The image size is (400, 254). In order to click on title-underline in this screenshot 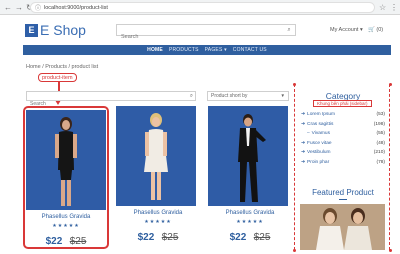, I will do `click(343, 199)`.